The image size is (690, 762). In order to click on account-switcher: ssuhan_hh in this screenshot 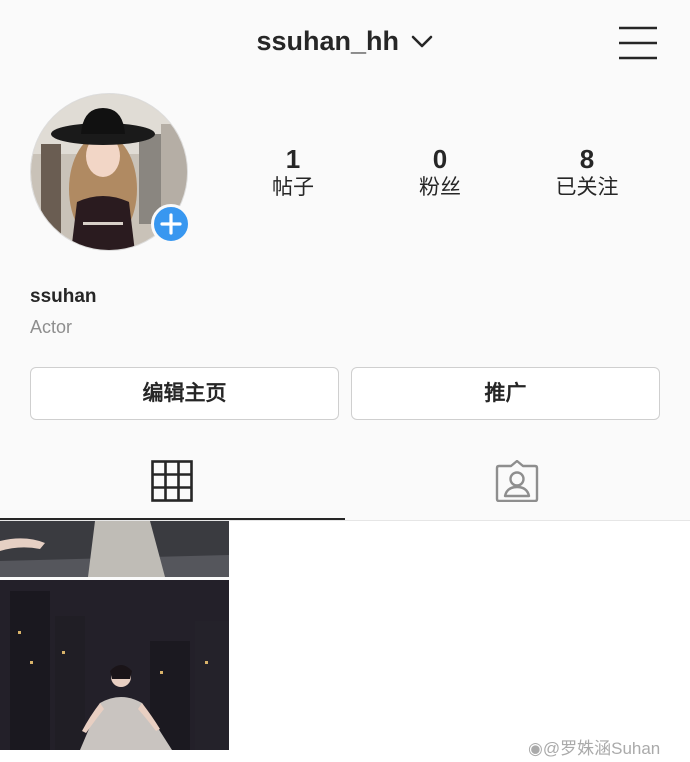, I will do `click(345, 41)`.